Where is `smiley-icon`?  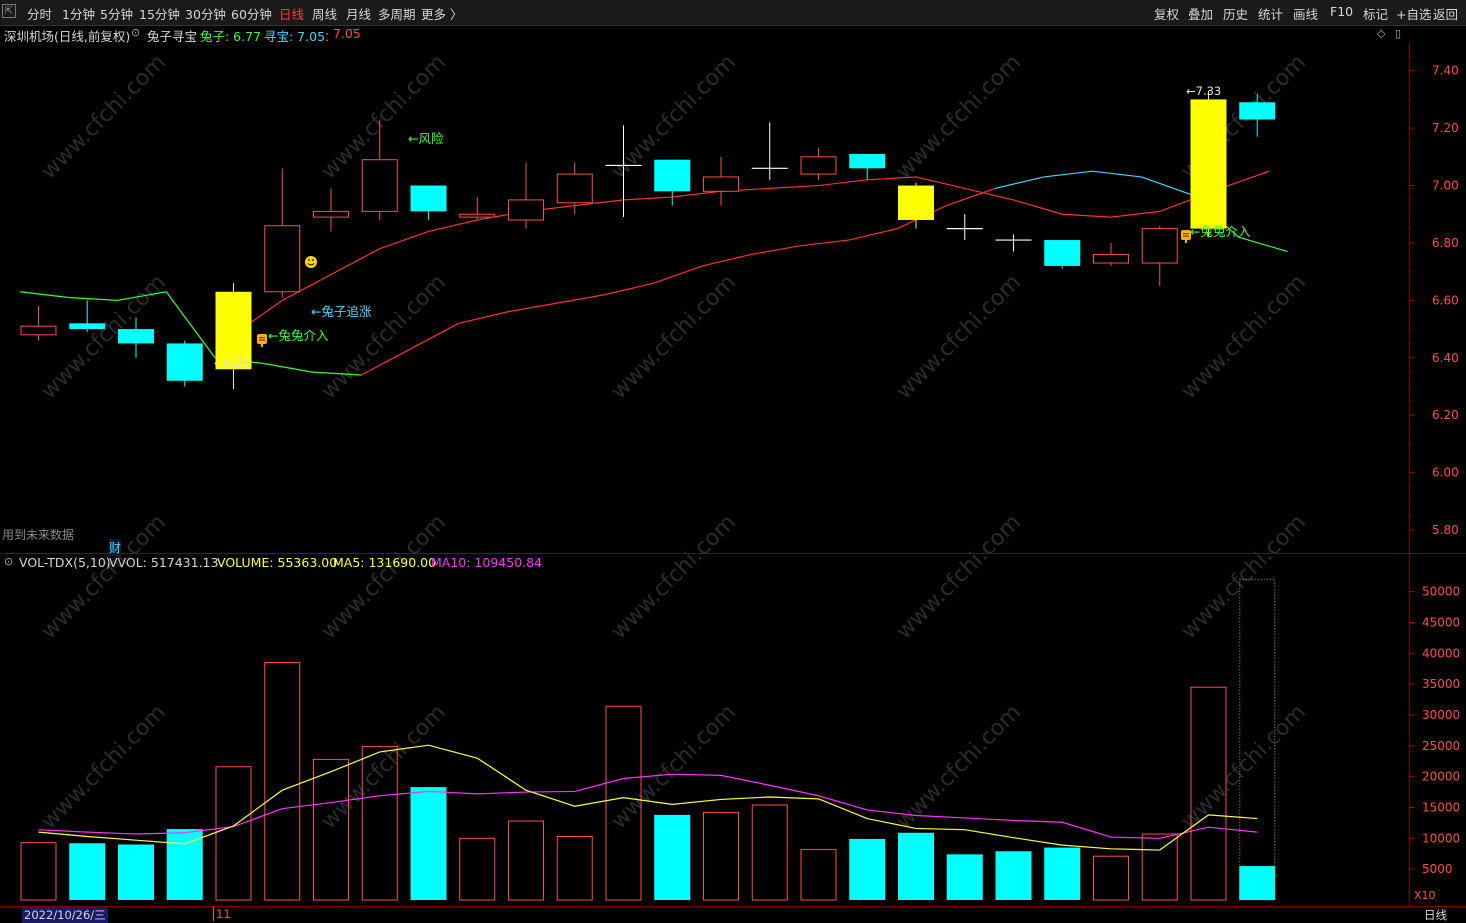
smiley-icon is located at coordinates (311, 262).